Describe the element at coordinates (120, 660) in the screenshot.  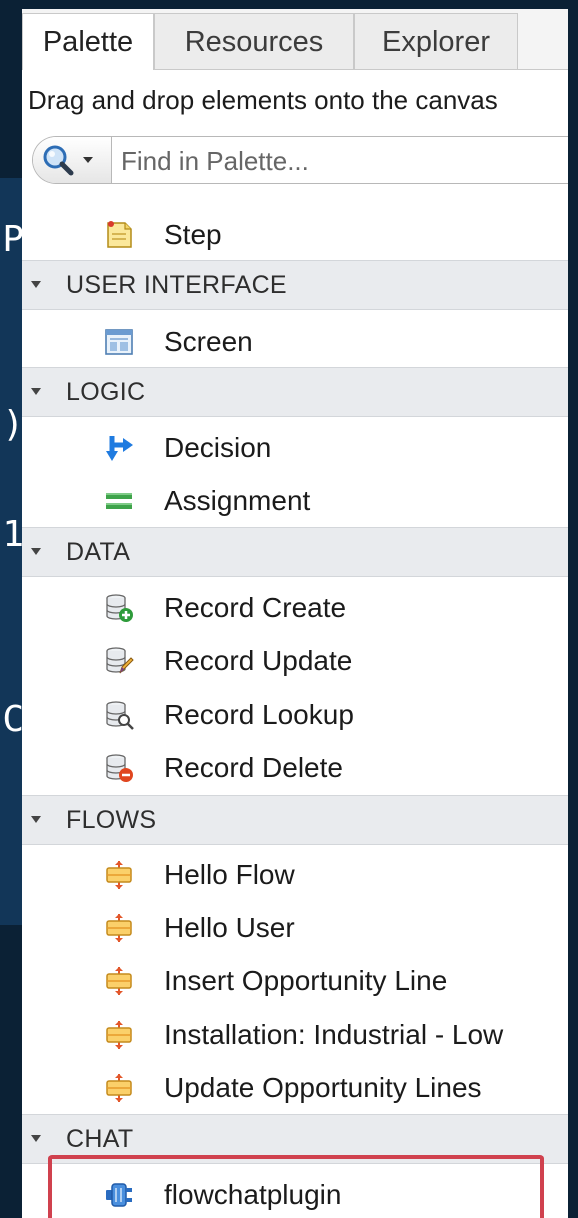
I see `record-update-icon` at that location.